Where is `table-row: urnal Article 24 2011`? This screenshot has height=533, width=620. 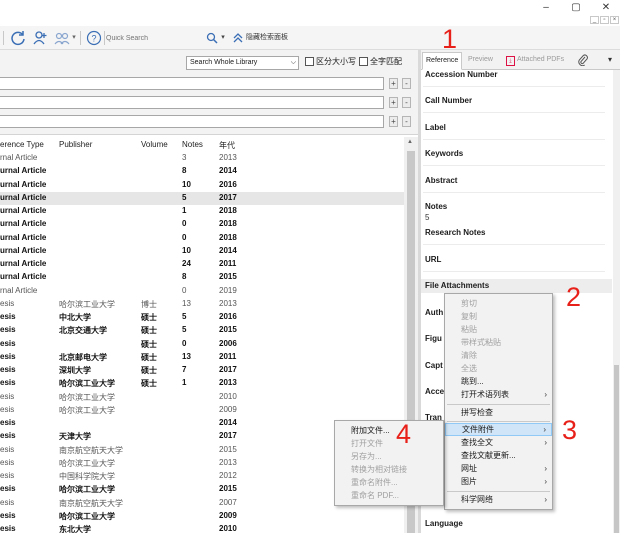 table-row: urnal Article 24 2011 is located at coordinates (202, 264).